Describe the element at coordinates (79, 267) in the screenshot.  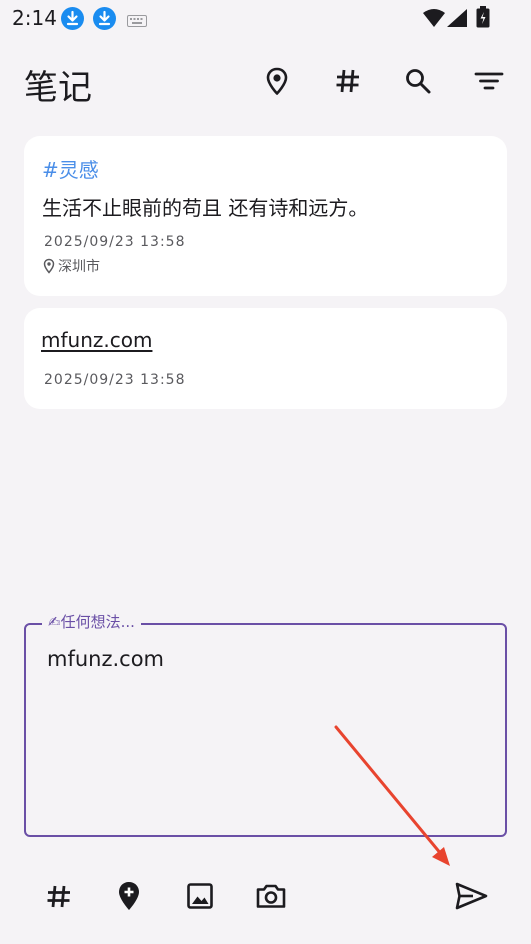
I see `note-location-text: 深圳市` at that location.